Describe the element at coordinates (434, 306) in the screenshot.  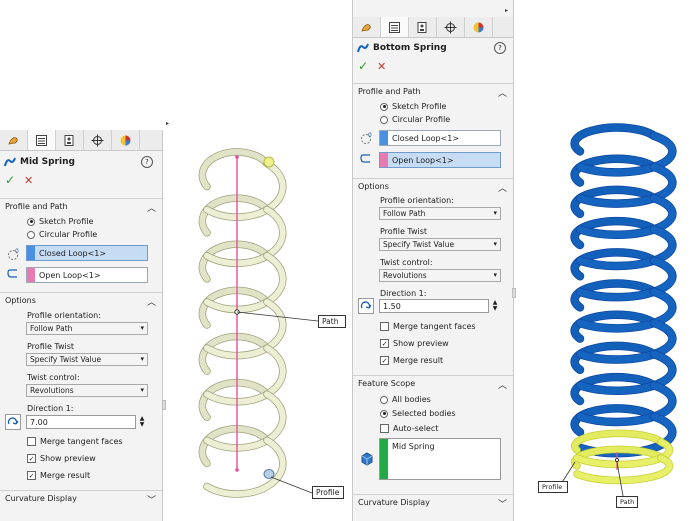
I see `direction-spin-input: 1.50` at that location.